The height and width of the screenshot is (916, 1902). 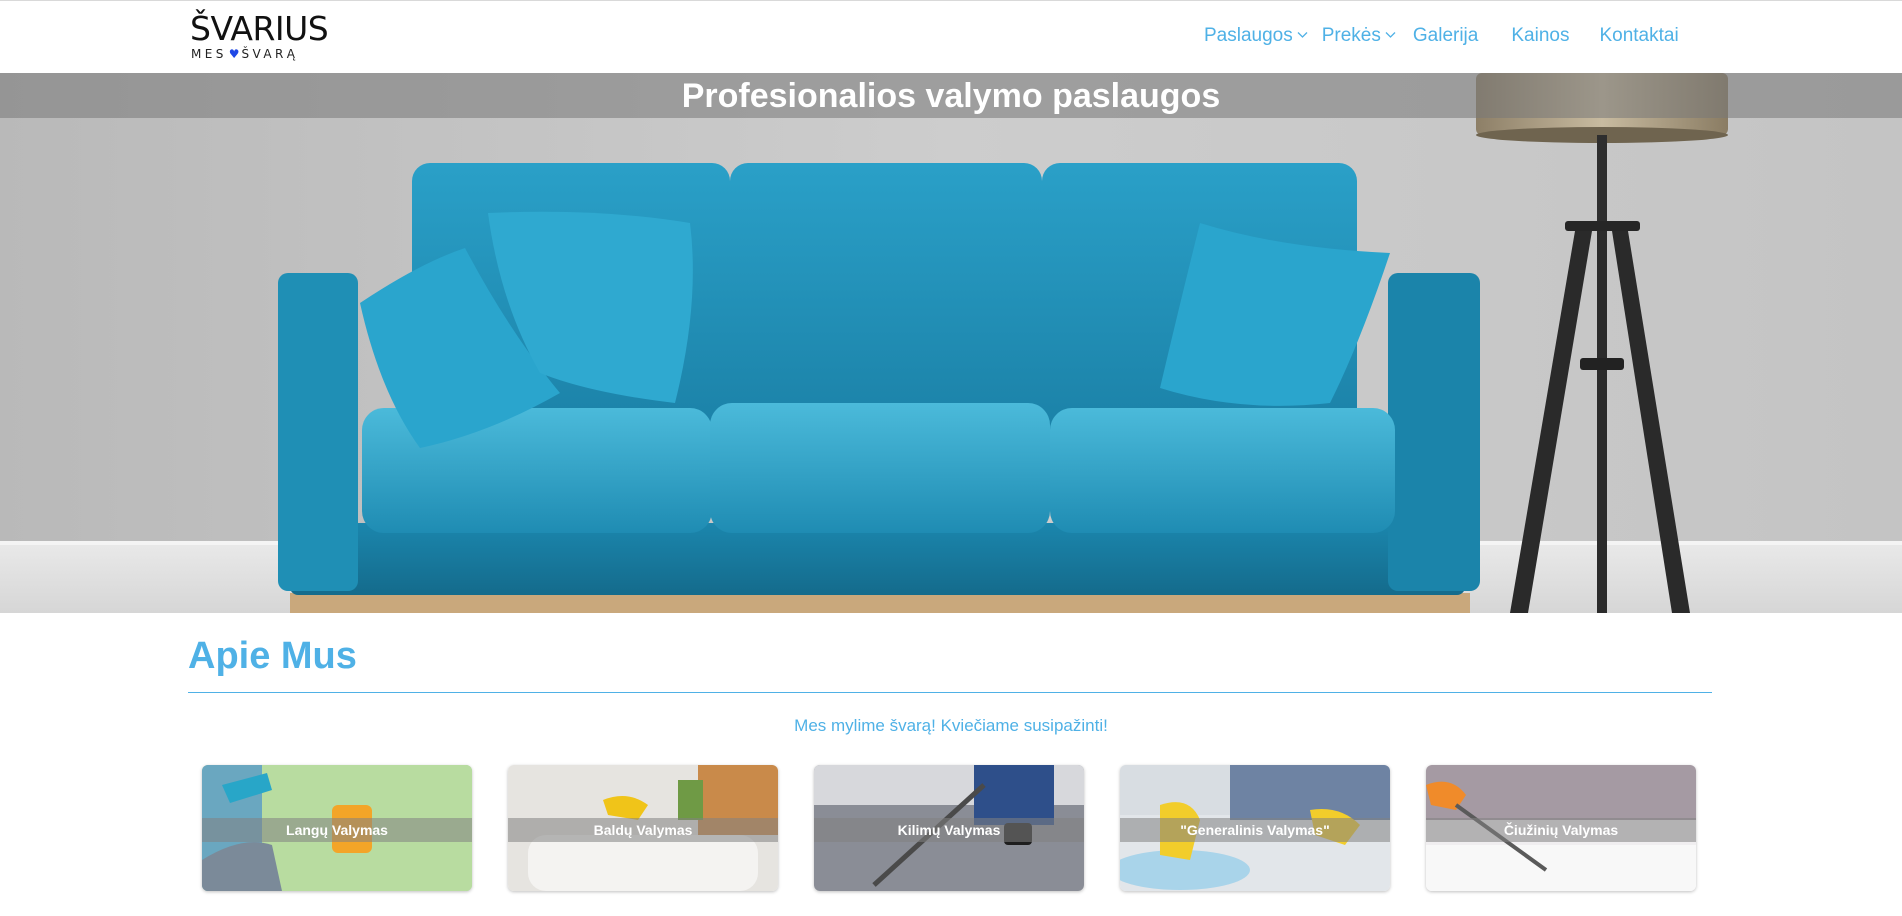 I want to click on service-card-label: Langų Valymas, so click(x=337, y=830).